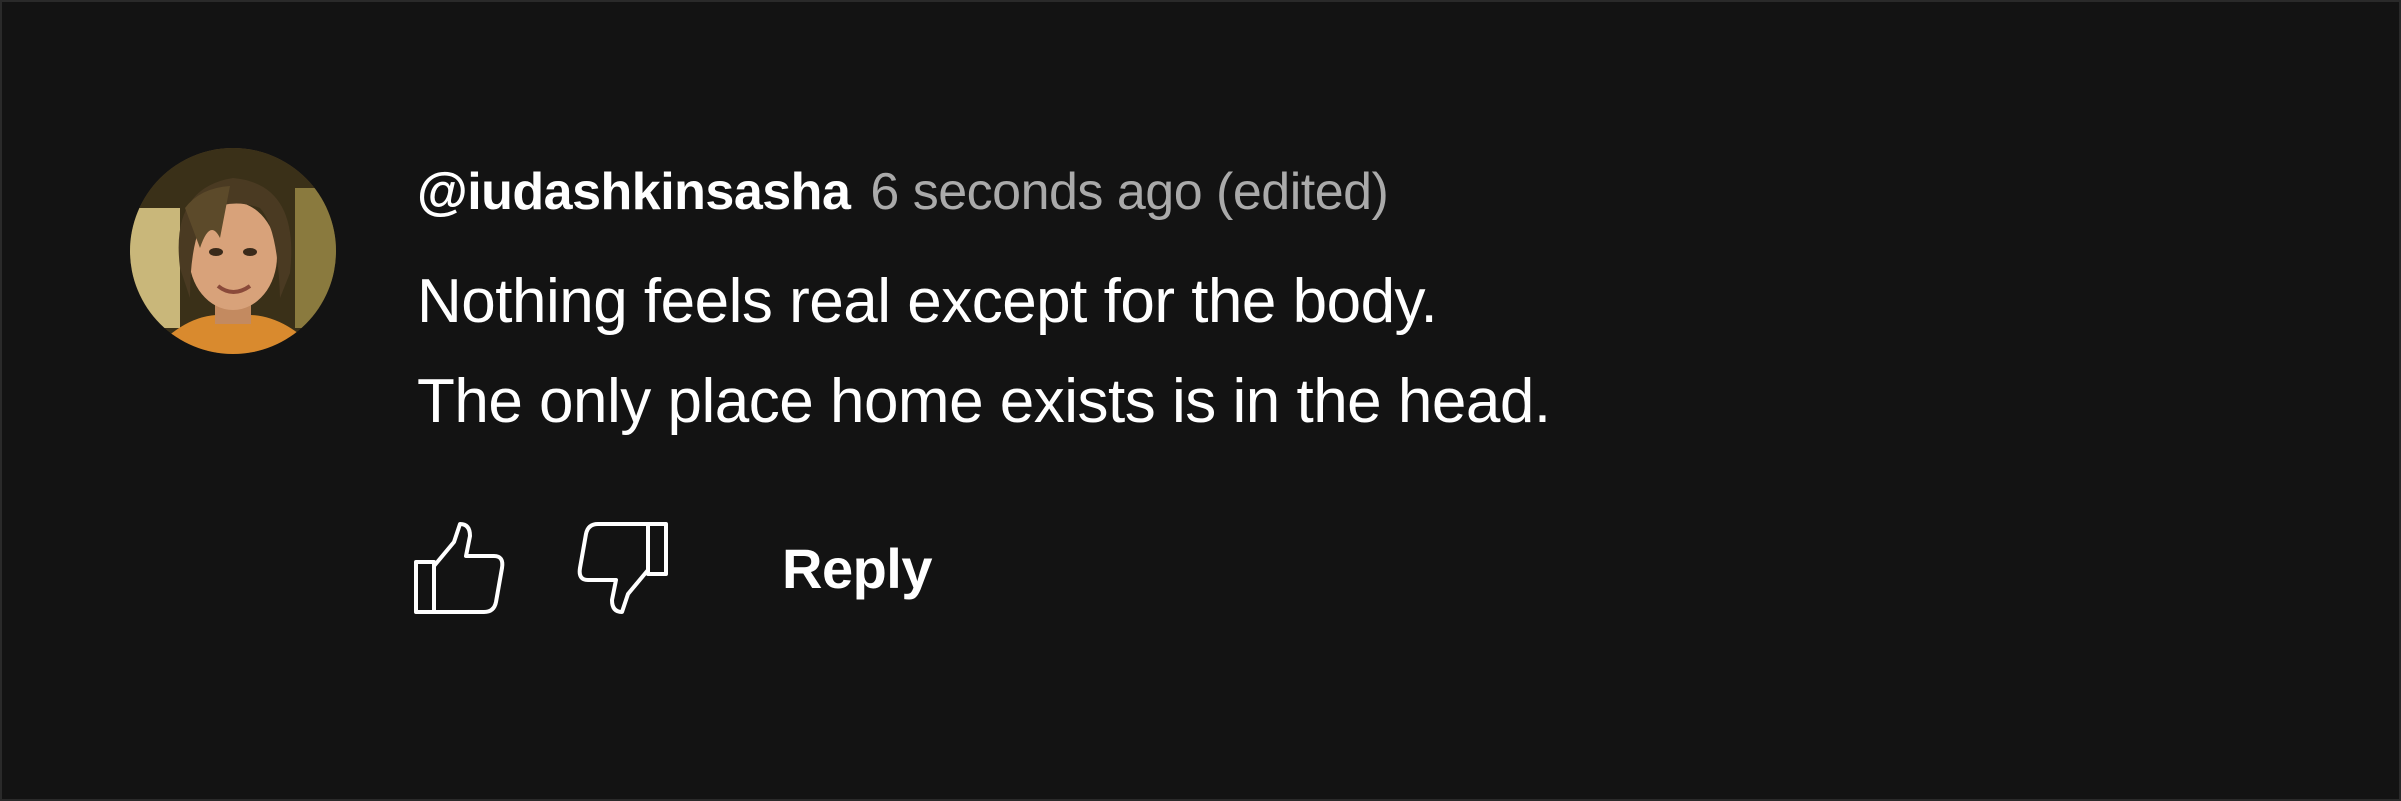  Describe the element at coordinates (857, 568) in the screenshot. I see `reply-button: Reply` at that location.